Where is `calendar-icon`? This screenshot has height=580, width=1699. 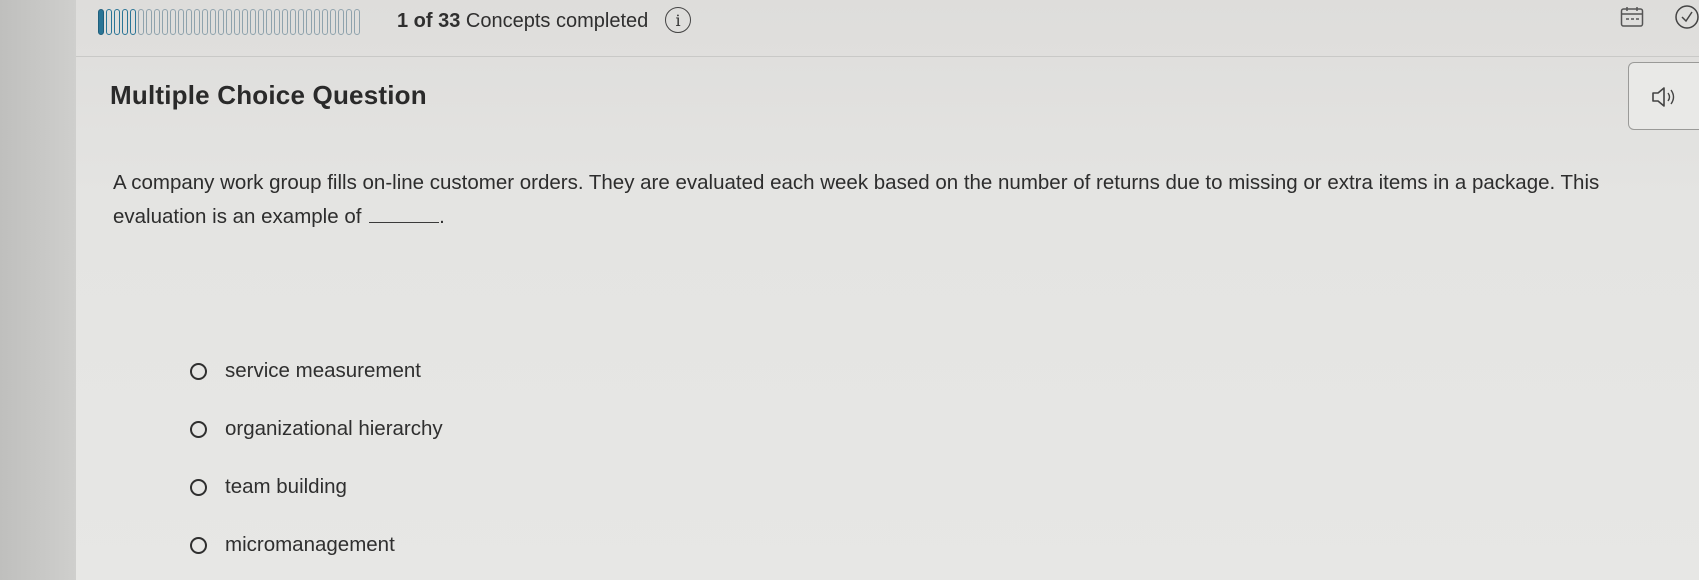
calendar-icon is located at coordinates (1632, 17).